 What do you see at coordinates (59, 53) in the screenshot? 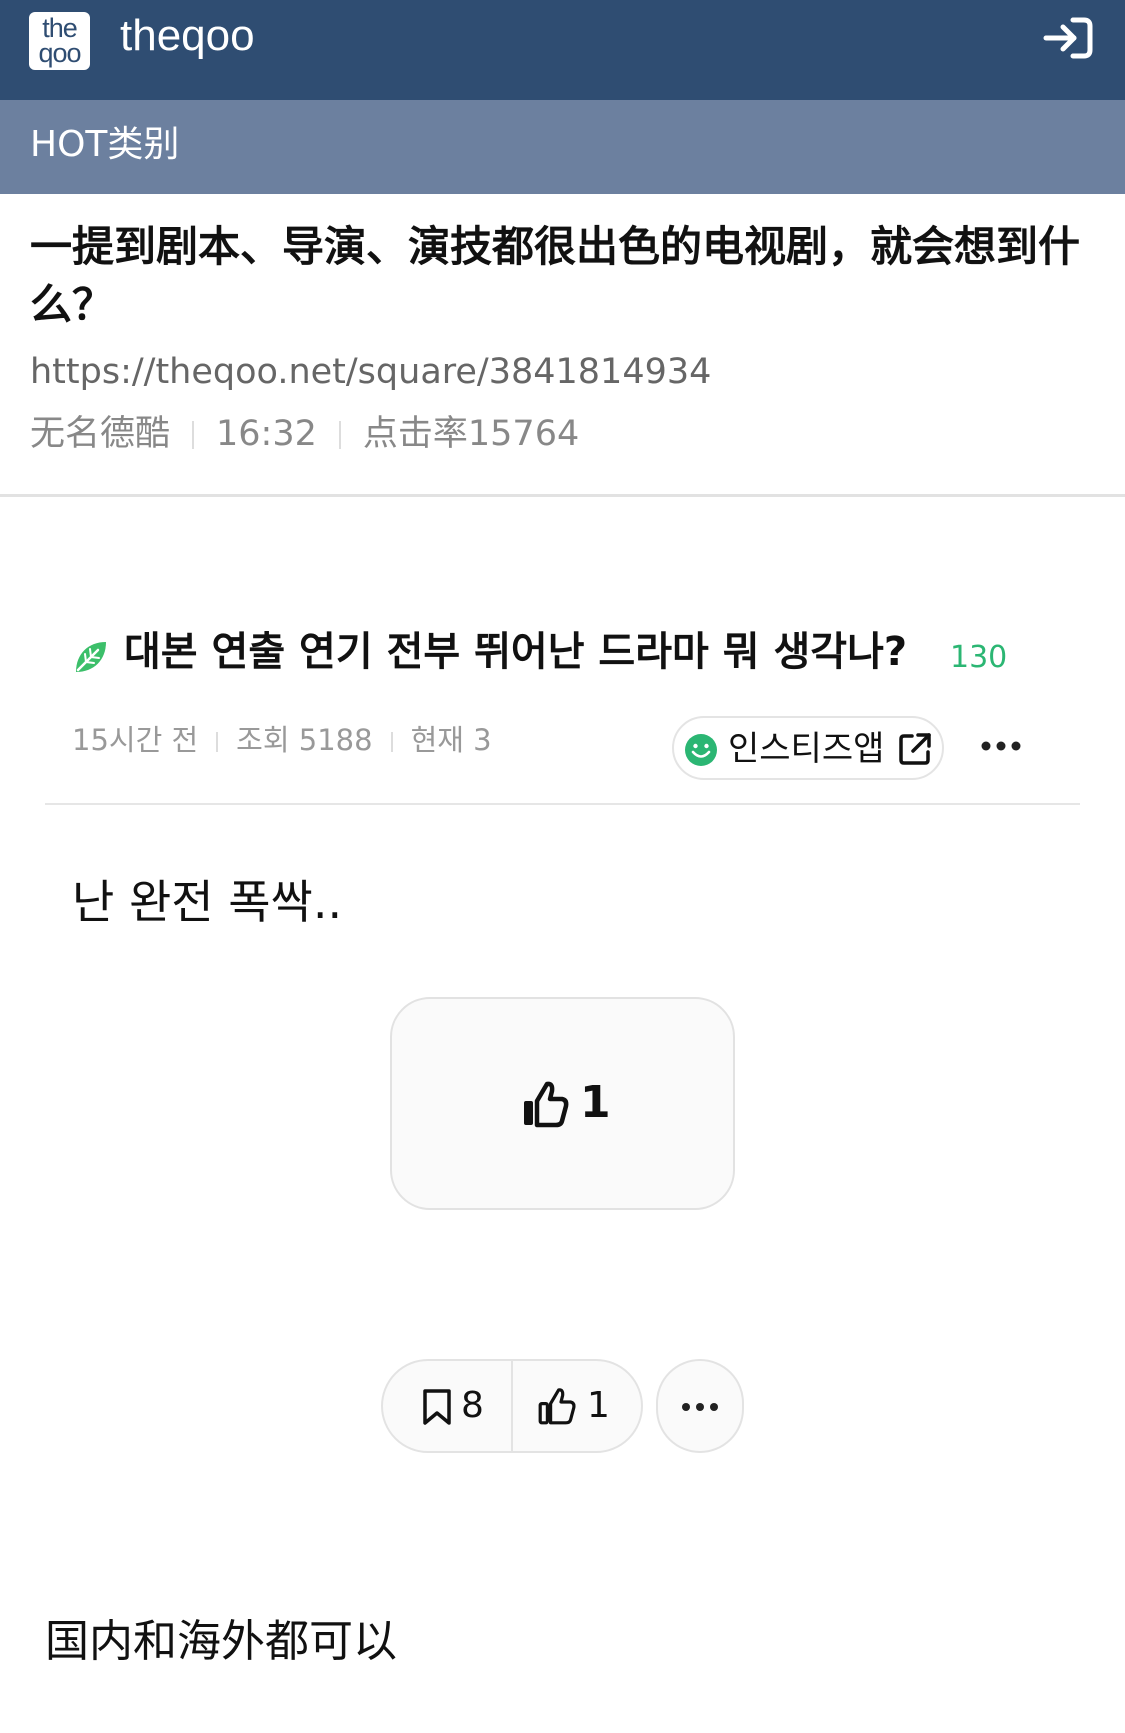
I see `logo-text-line2: qoo` at bounding box center [59, 53].